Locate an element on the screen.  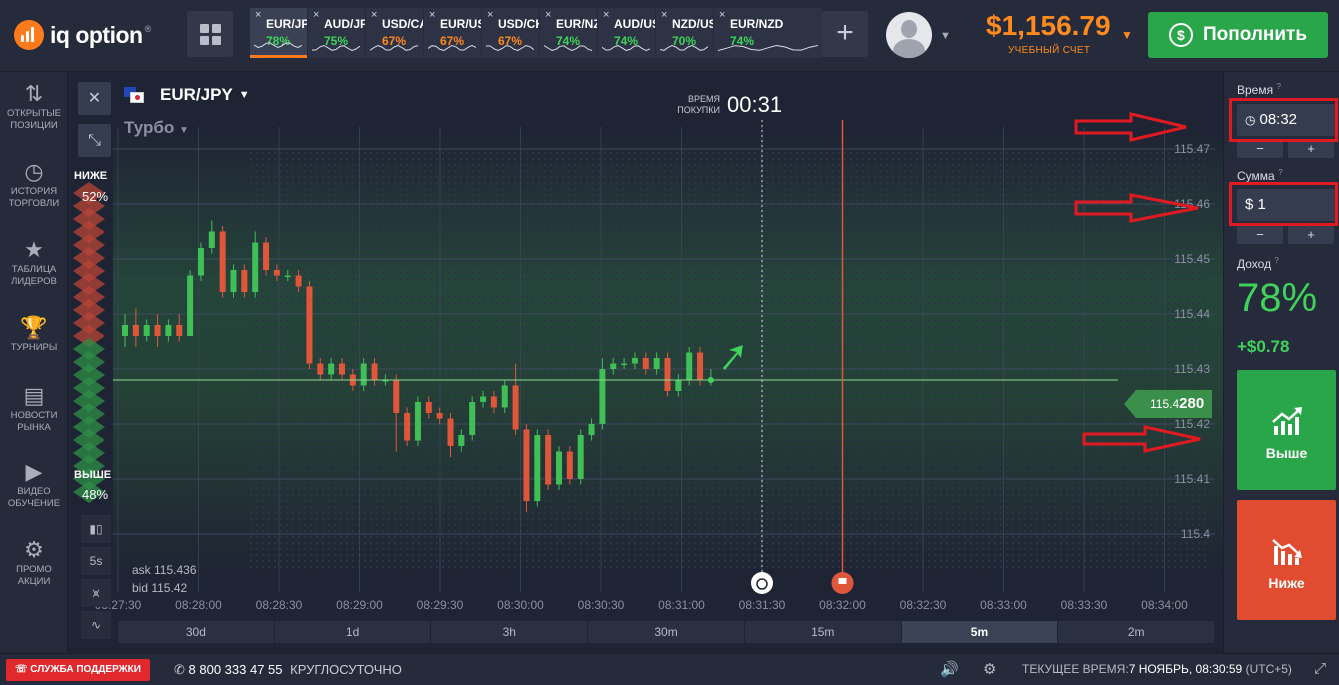
fullscreen-icon: ⤢ is located at coordinates (1320, 668).